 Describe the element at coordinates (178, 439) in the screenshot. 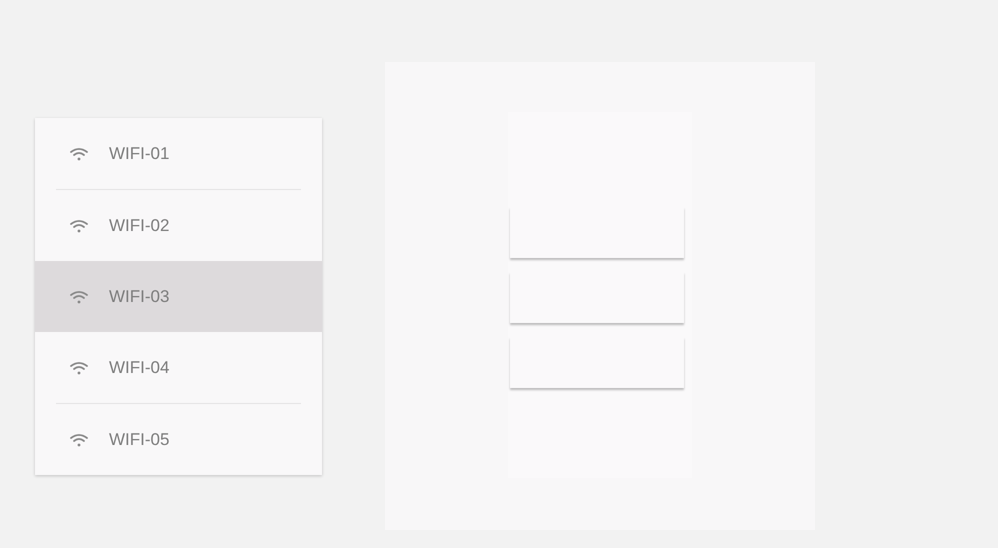

I see `network-item: WIFI-05` at that location.